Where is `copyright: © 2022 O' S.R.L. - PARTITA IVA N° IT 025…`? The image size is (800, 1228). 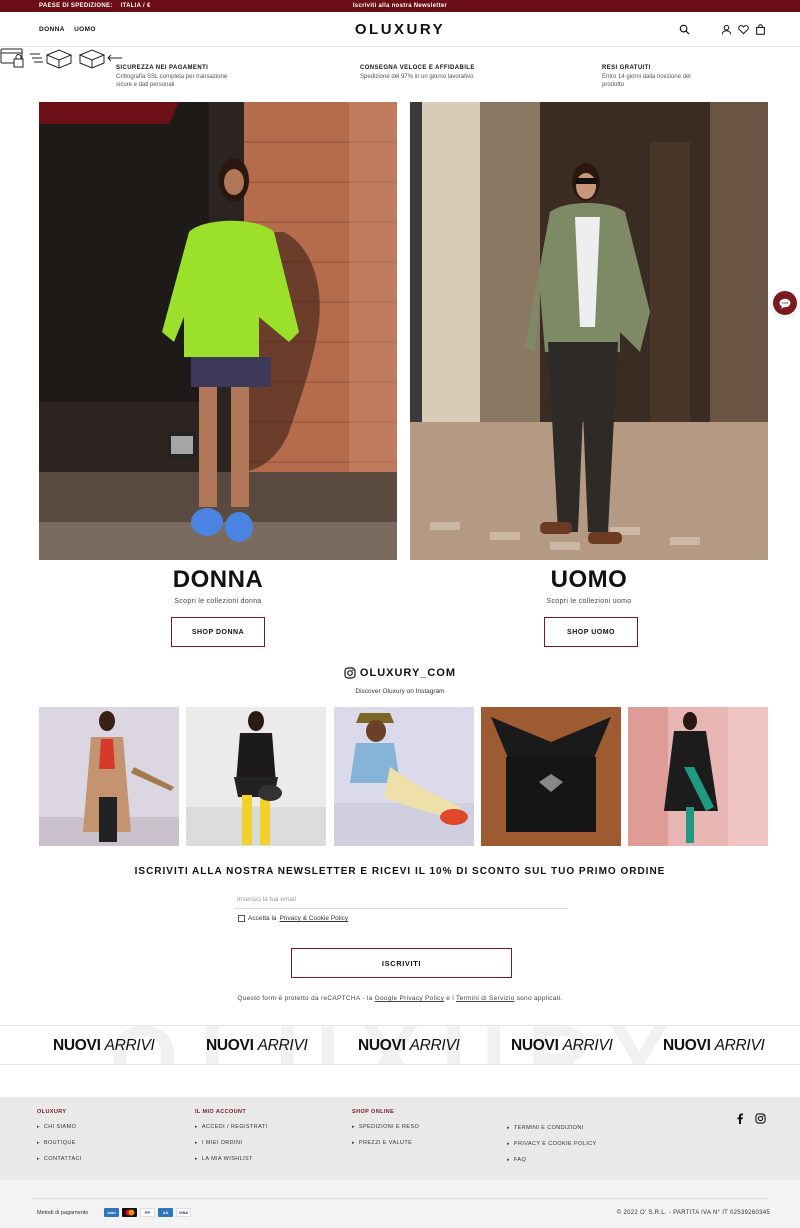 copyright: © 2022 O' S.R.L. - PARTITA IVA N° IT 025… is located at coordinates (693, 1213).